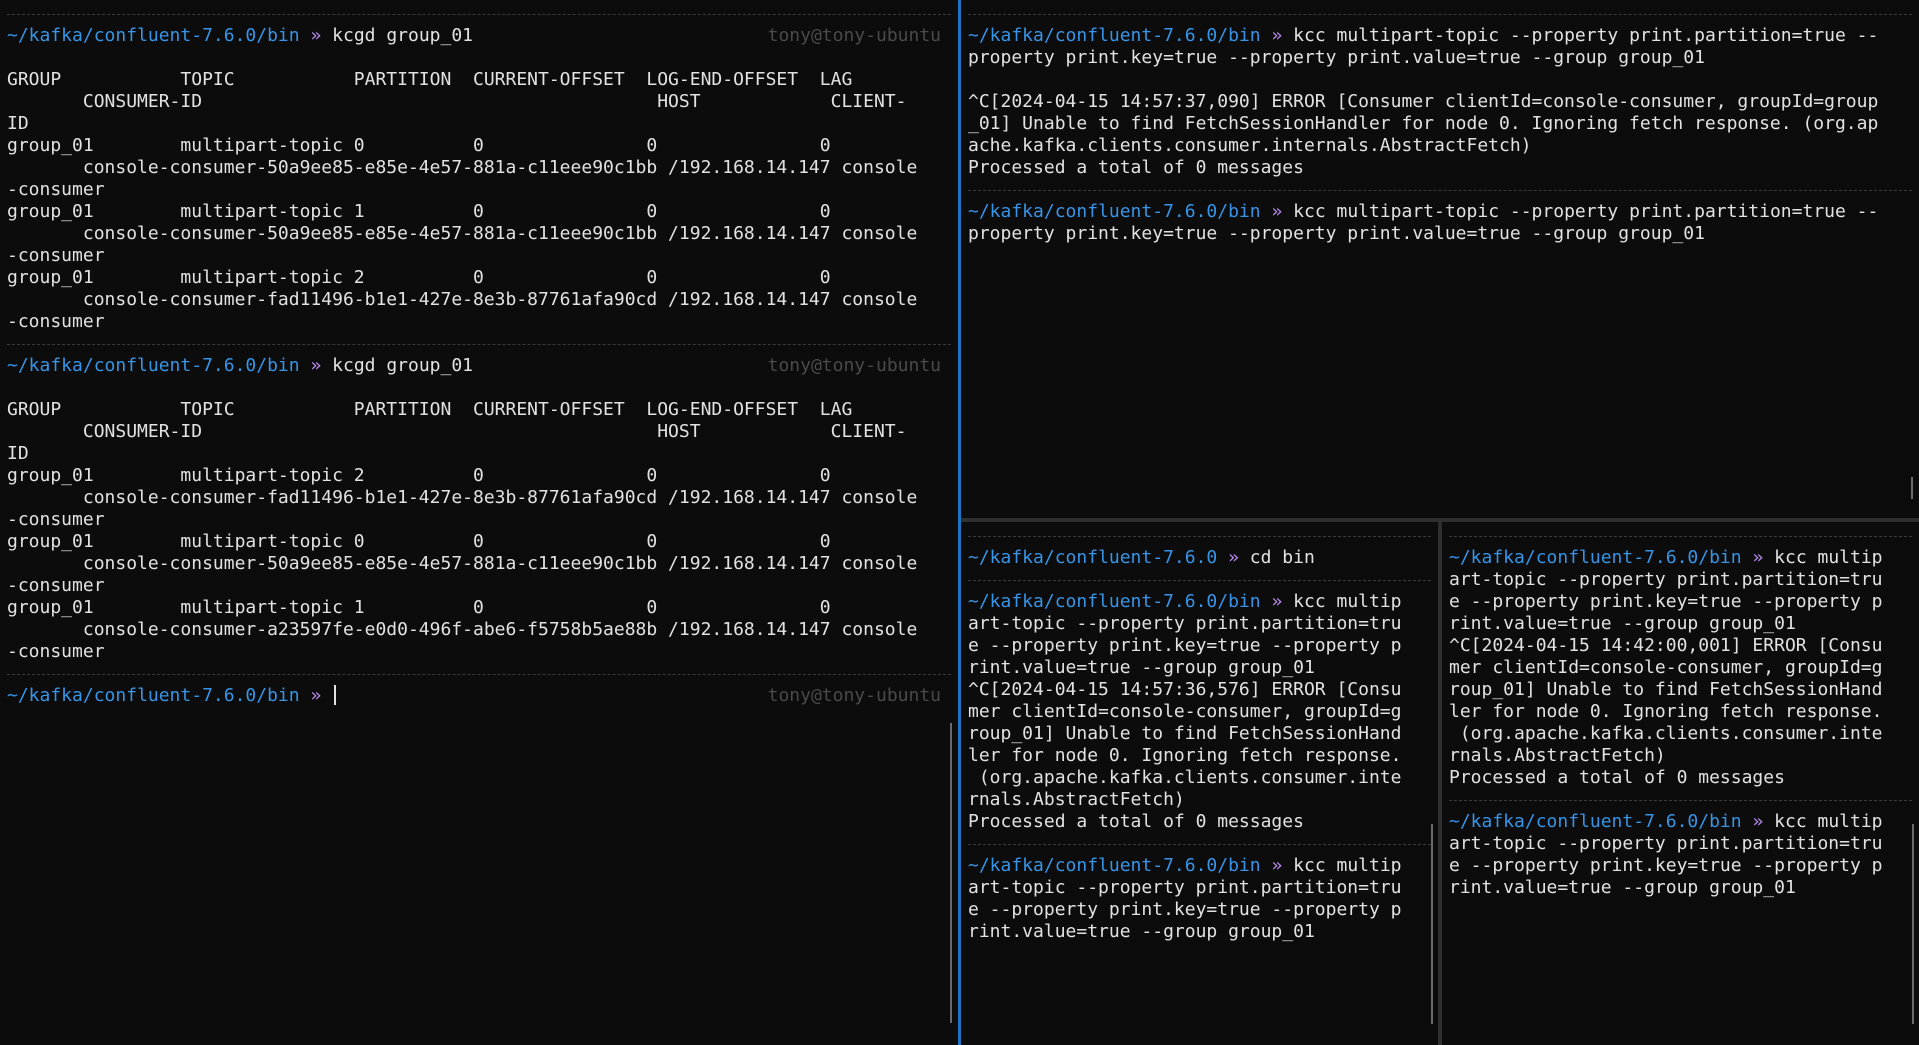 The image size is (1919, 1045). Describe the element at coordinates (1912, 488) in the screenshot. I see `scrollbar-top-right` at that location.